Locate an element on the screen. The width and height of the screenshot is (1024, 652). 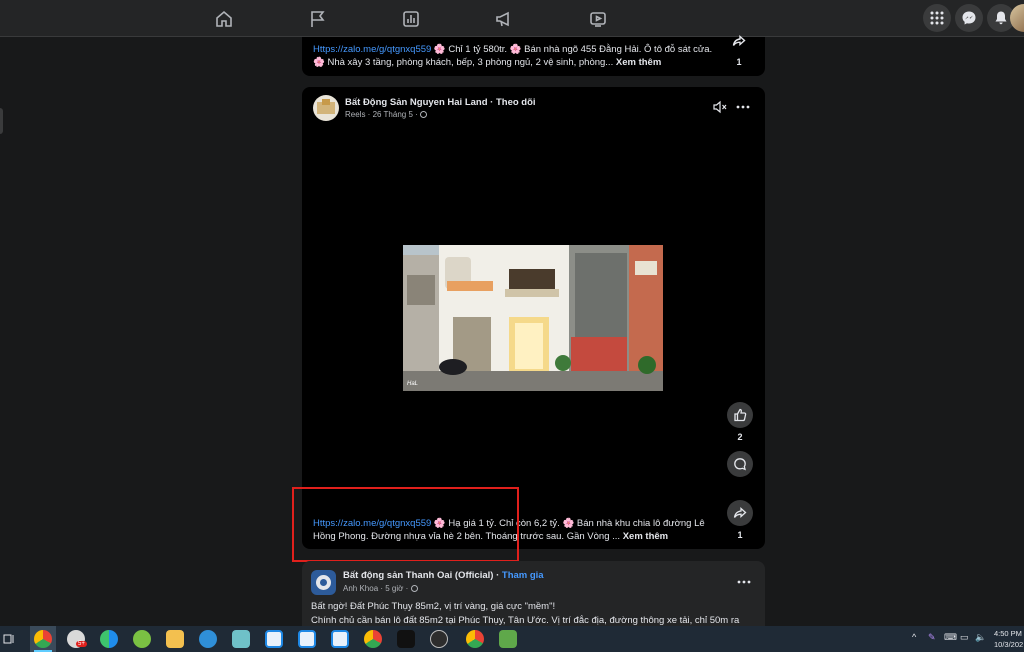
comment-icon is located at coordinates (740, 464).